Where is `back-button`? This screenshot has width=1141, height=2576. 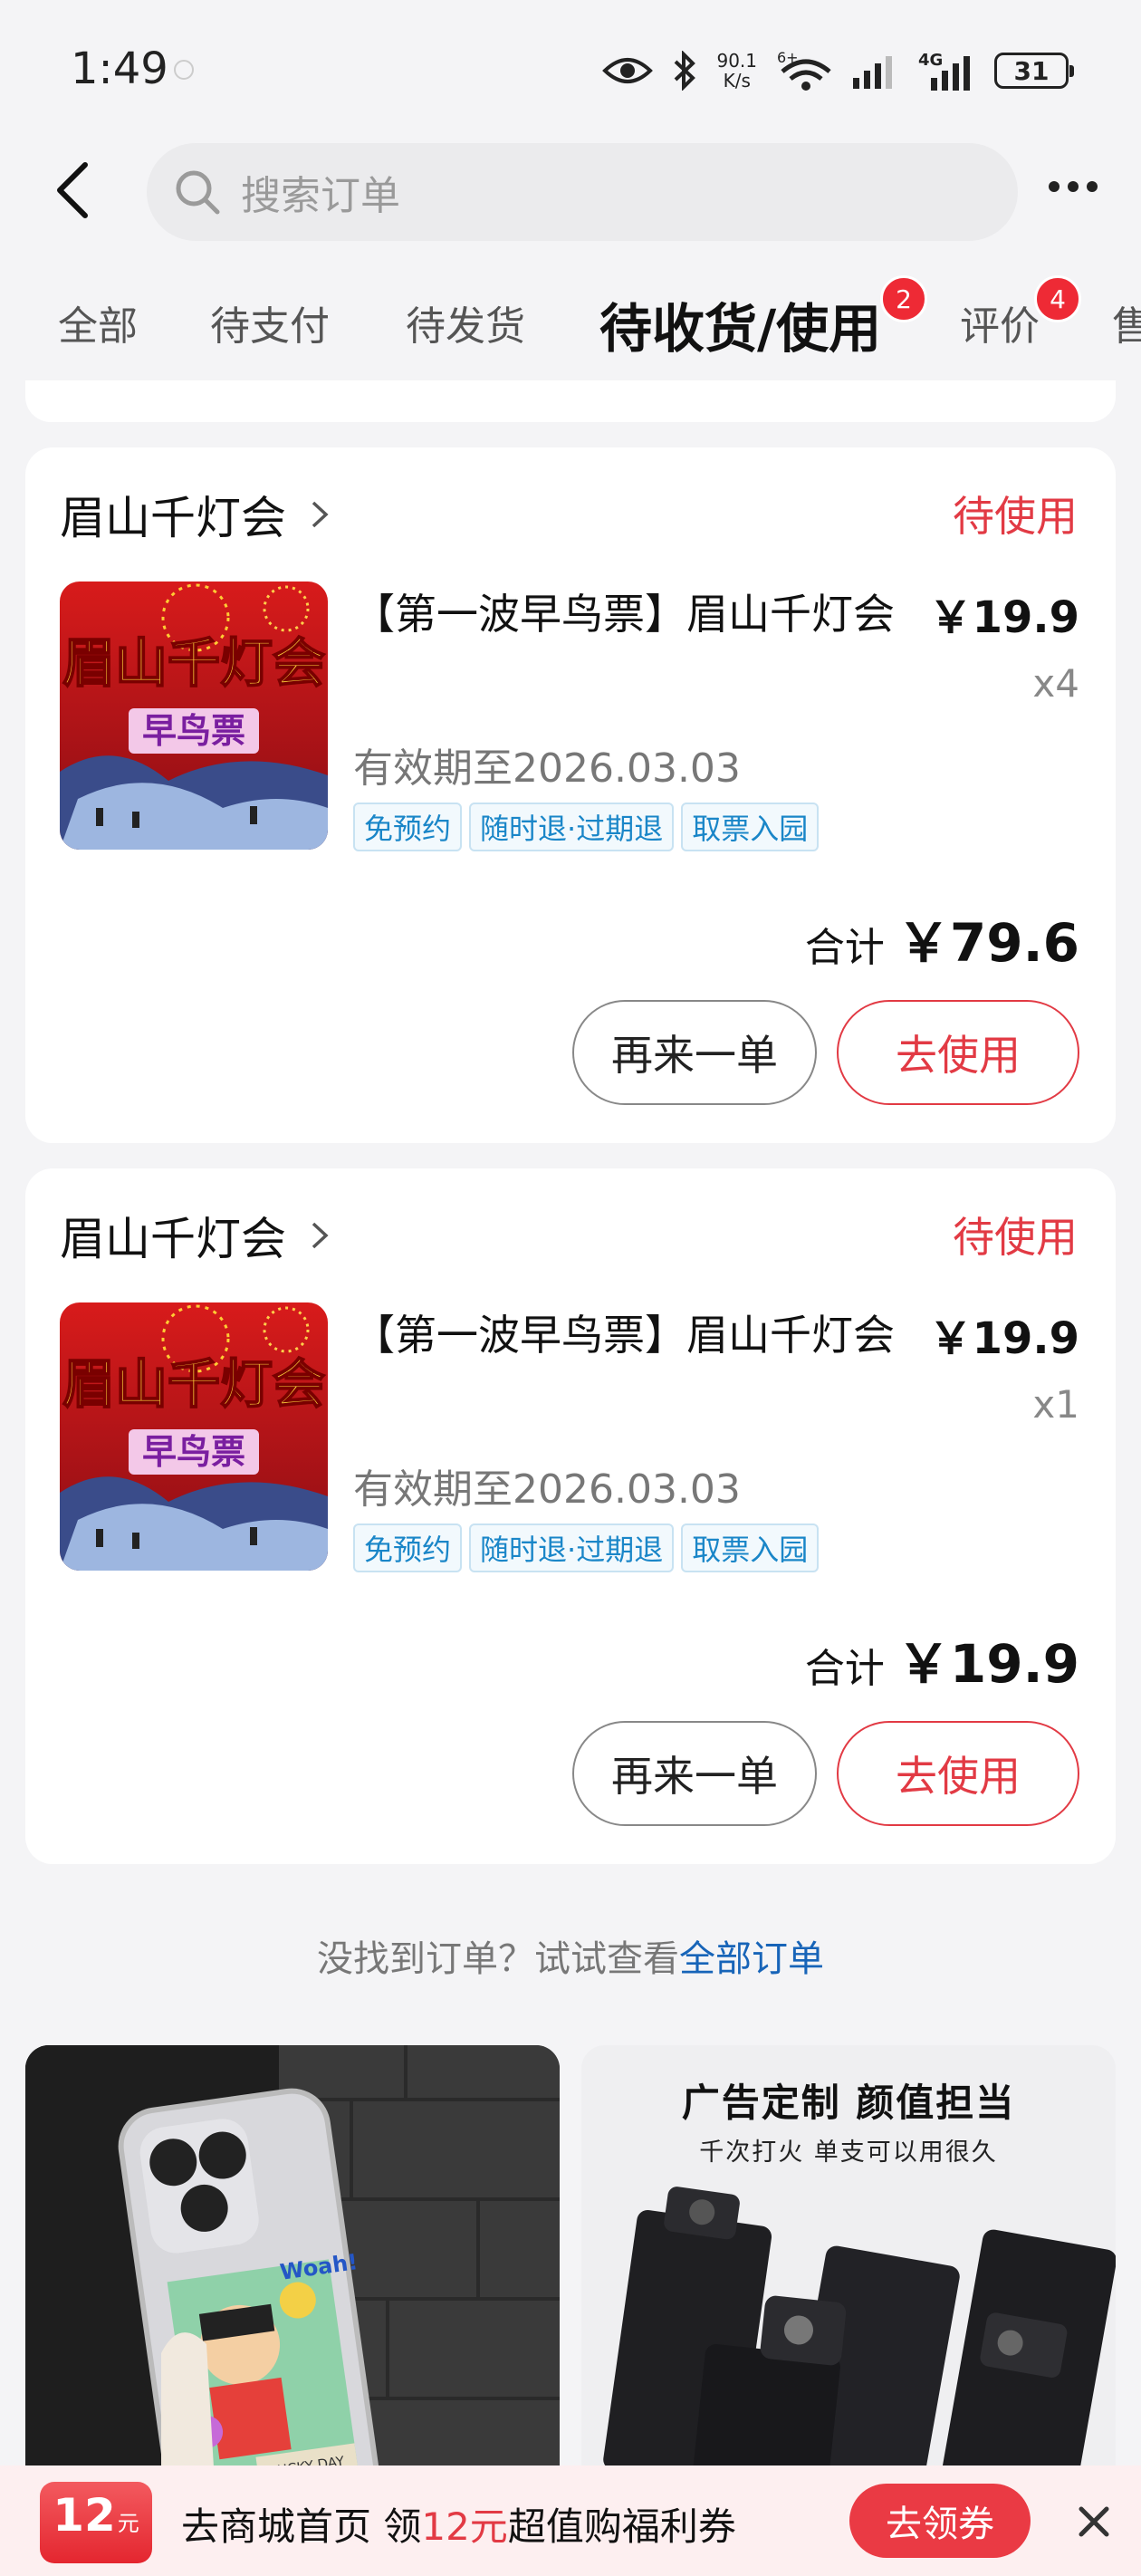 back-button is located at coordinates (81, 190).